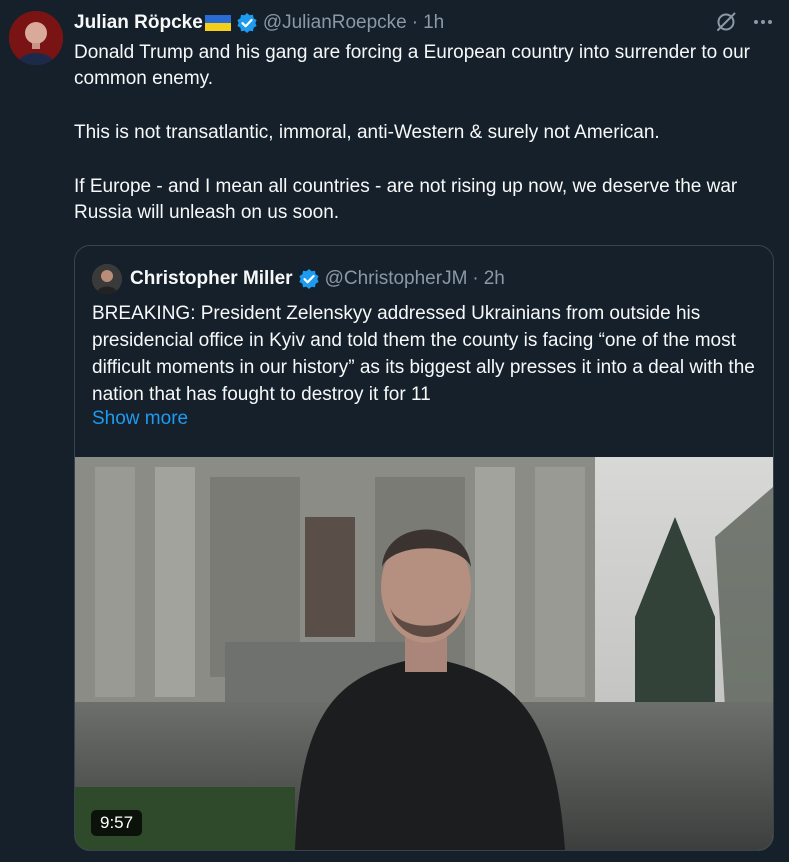 The width and height of the screenshot is (789, 862). Describe the element at coordinates (117, 823) in the screenshot. I see `video-duration: 9:57` at that location.